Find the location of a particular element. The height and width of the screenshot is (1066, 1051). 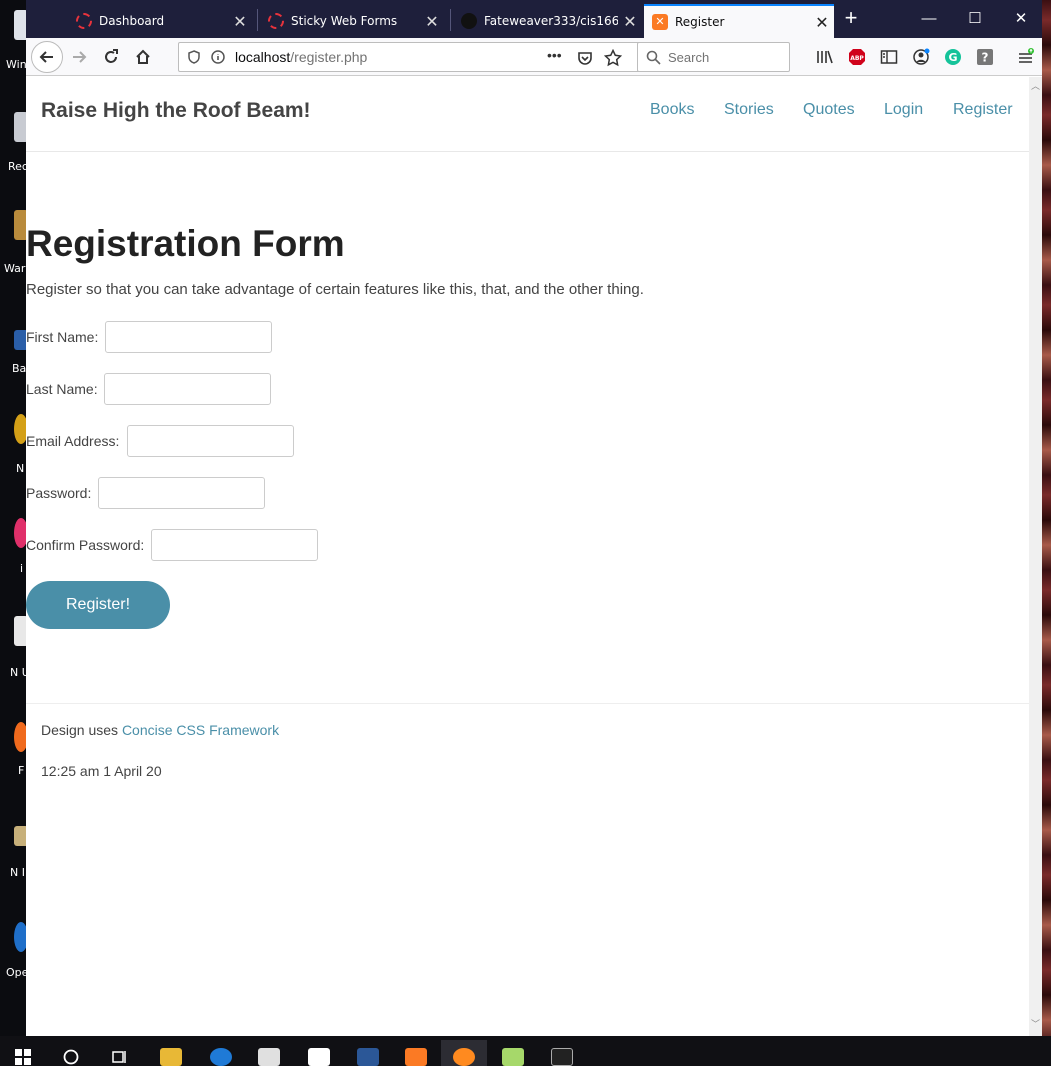

shield-icon is located at coordinates (194, 57).